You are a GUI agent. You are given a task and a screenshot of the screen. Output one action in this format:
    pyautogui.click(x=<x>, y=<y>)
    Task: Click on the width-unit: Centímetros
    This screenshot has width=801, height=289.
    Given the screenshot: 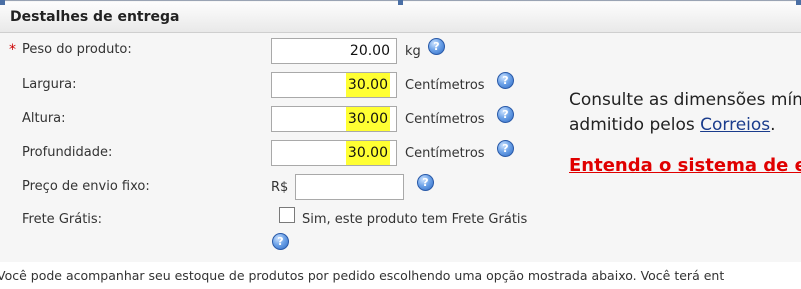 What is the action you would take?
    pyautogui.click(x=445, y=85)
    